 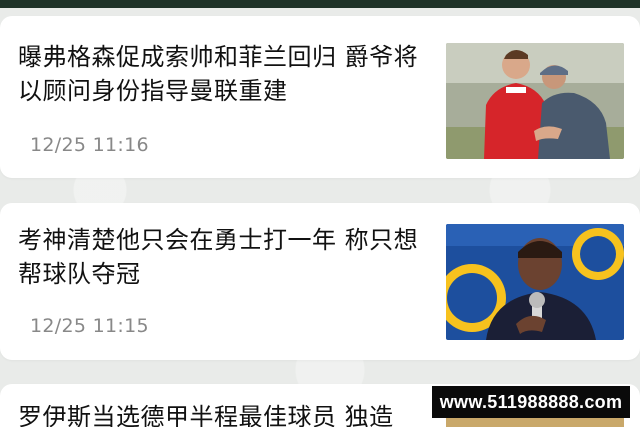 What do you see at coordinates (89, 326) in the screenshot?
I see `news-timestamp: 12/25 11:15` at bounding box center [89, 326].